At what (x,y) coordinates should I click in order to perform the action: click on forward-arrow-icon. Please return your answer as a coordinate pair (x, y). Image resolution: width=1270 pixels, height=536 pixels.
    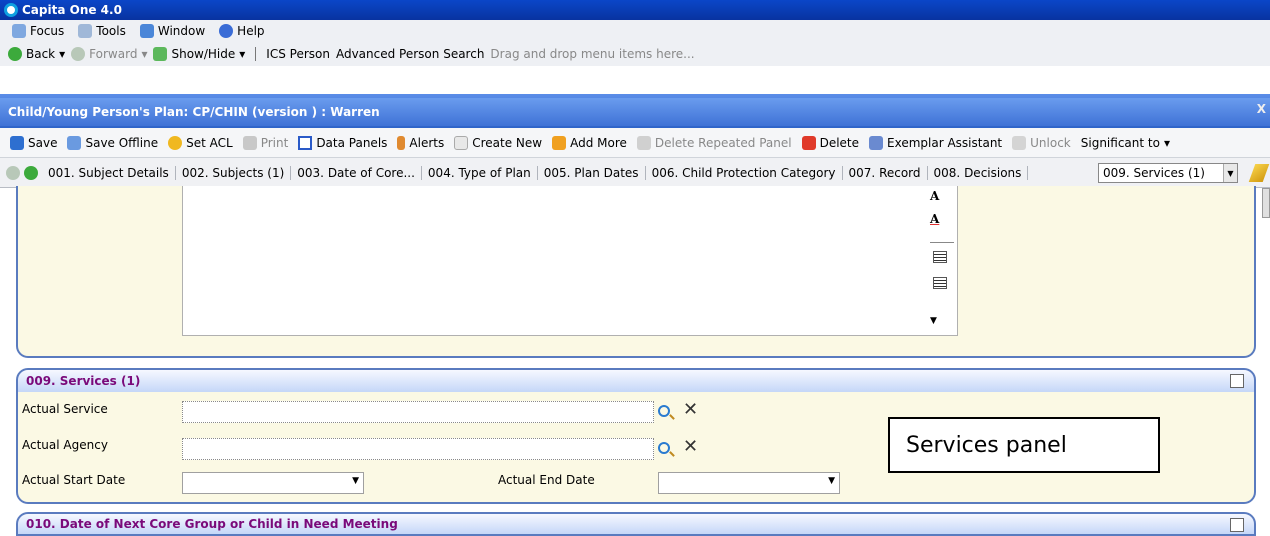
    Looking at the image, I should click on (78, 54).